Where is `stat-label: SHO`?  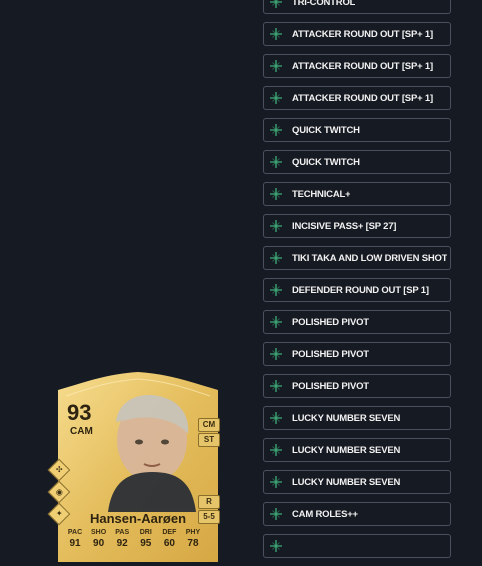 stat-label: SHO is located at coordinates (99, 532).